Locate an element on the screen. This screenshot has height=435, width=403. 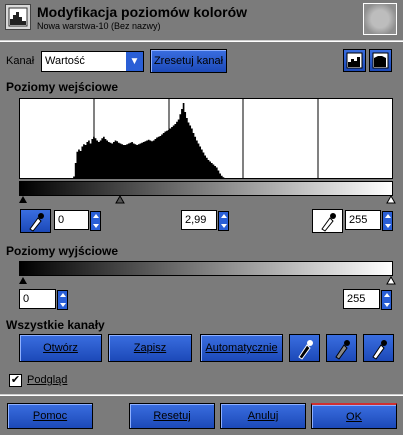
linear-histogram-toggle is located at coordinates (354, 60).